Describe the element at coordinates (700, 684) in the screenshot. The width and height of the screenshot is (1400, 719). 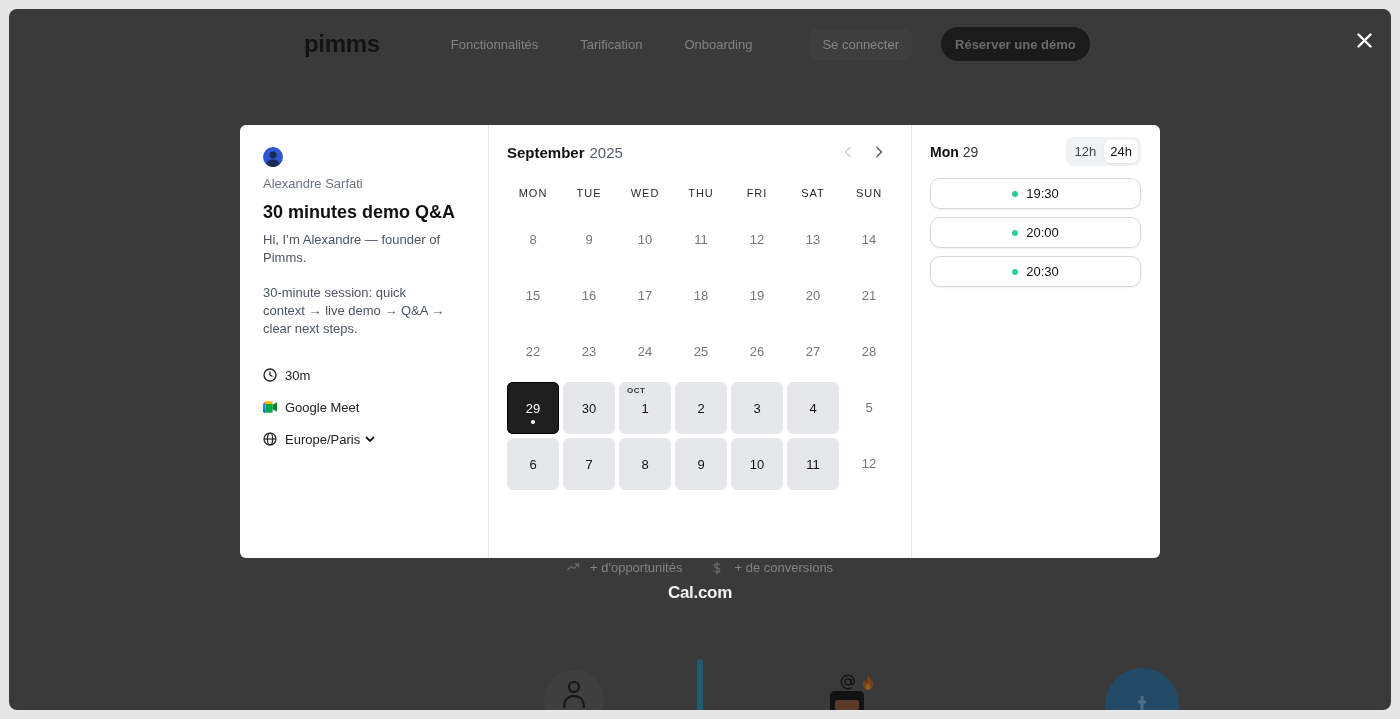
I see `accent-bar` at that location.